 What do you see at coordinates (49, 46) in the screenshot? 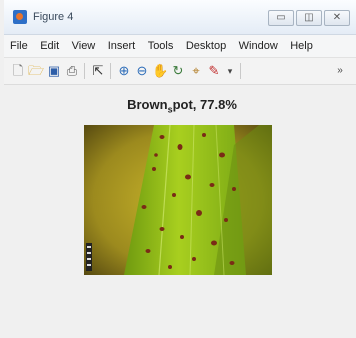
I see `menu-edit: Edit` at bounding box center [49, 46].